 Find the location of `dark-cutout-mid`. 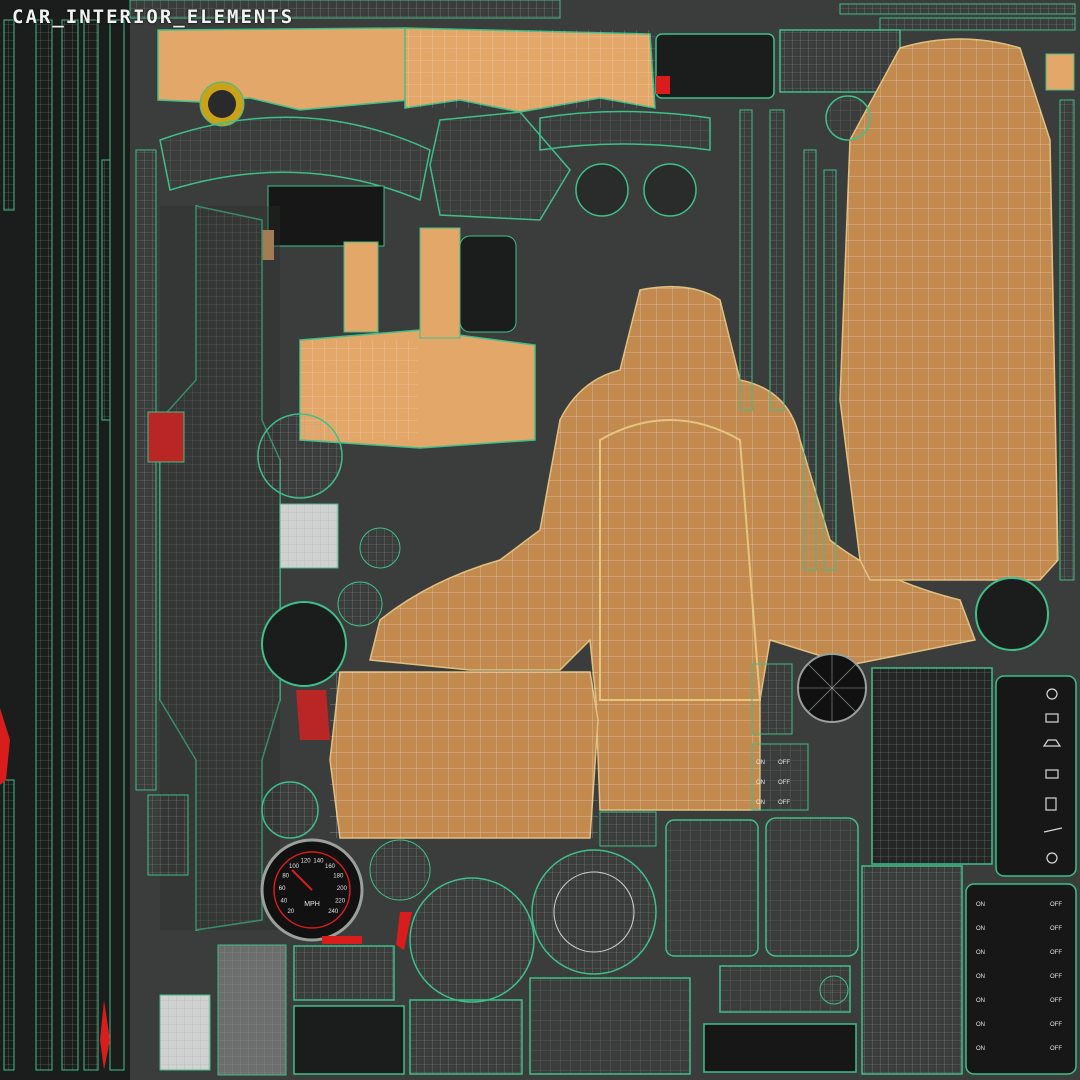

dark-cutout-mid is located at coordinates (488, 284).